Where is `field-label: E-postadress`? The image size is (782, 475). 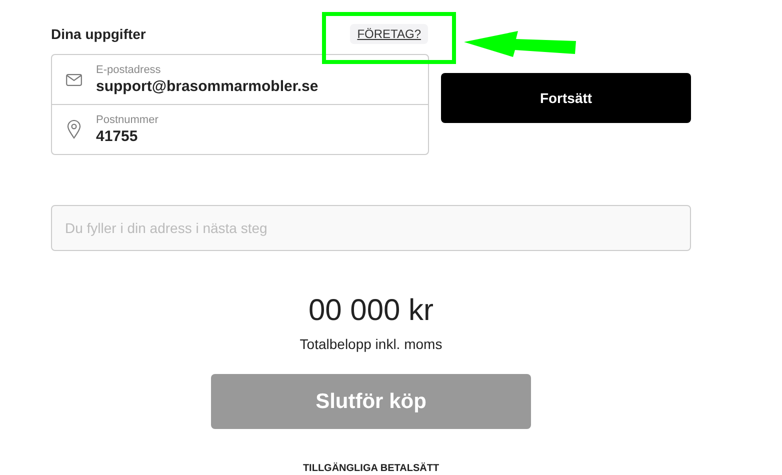 field-label: E-postadress is located at coordinates (129, 70).